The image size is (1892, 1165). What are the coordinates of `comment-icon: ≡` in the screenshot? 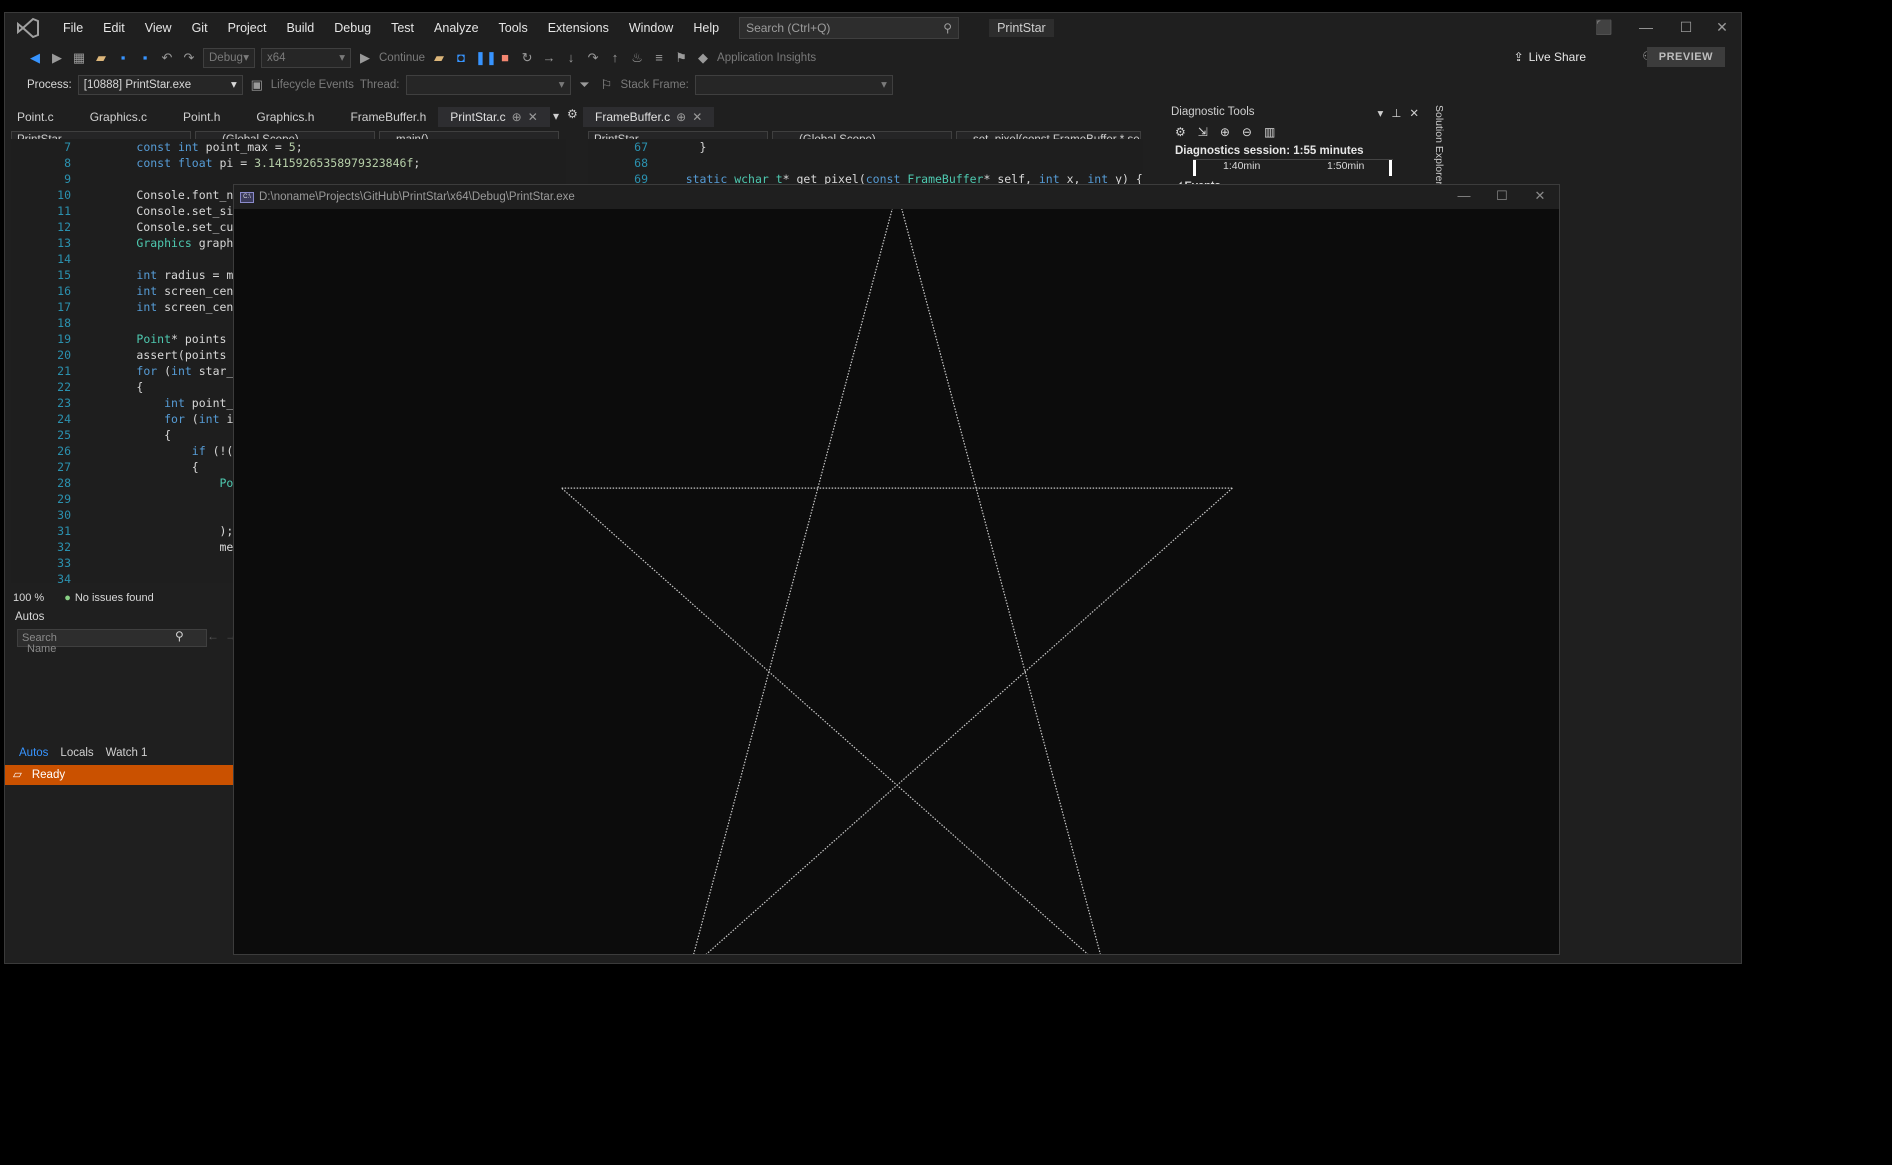 It's located at (659, 58).